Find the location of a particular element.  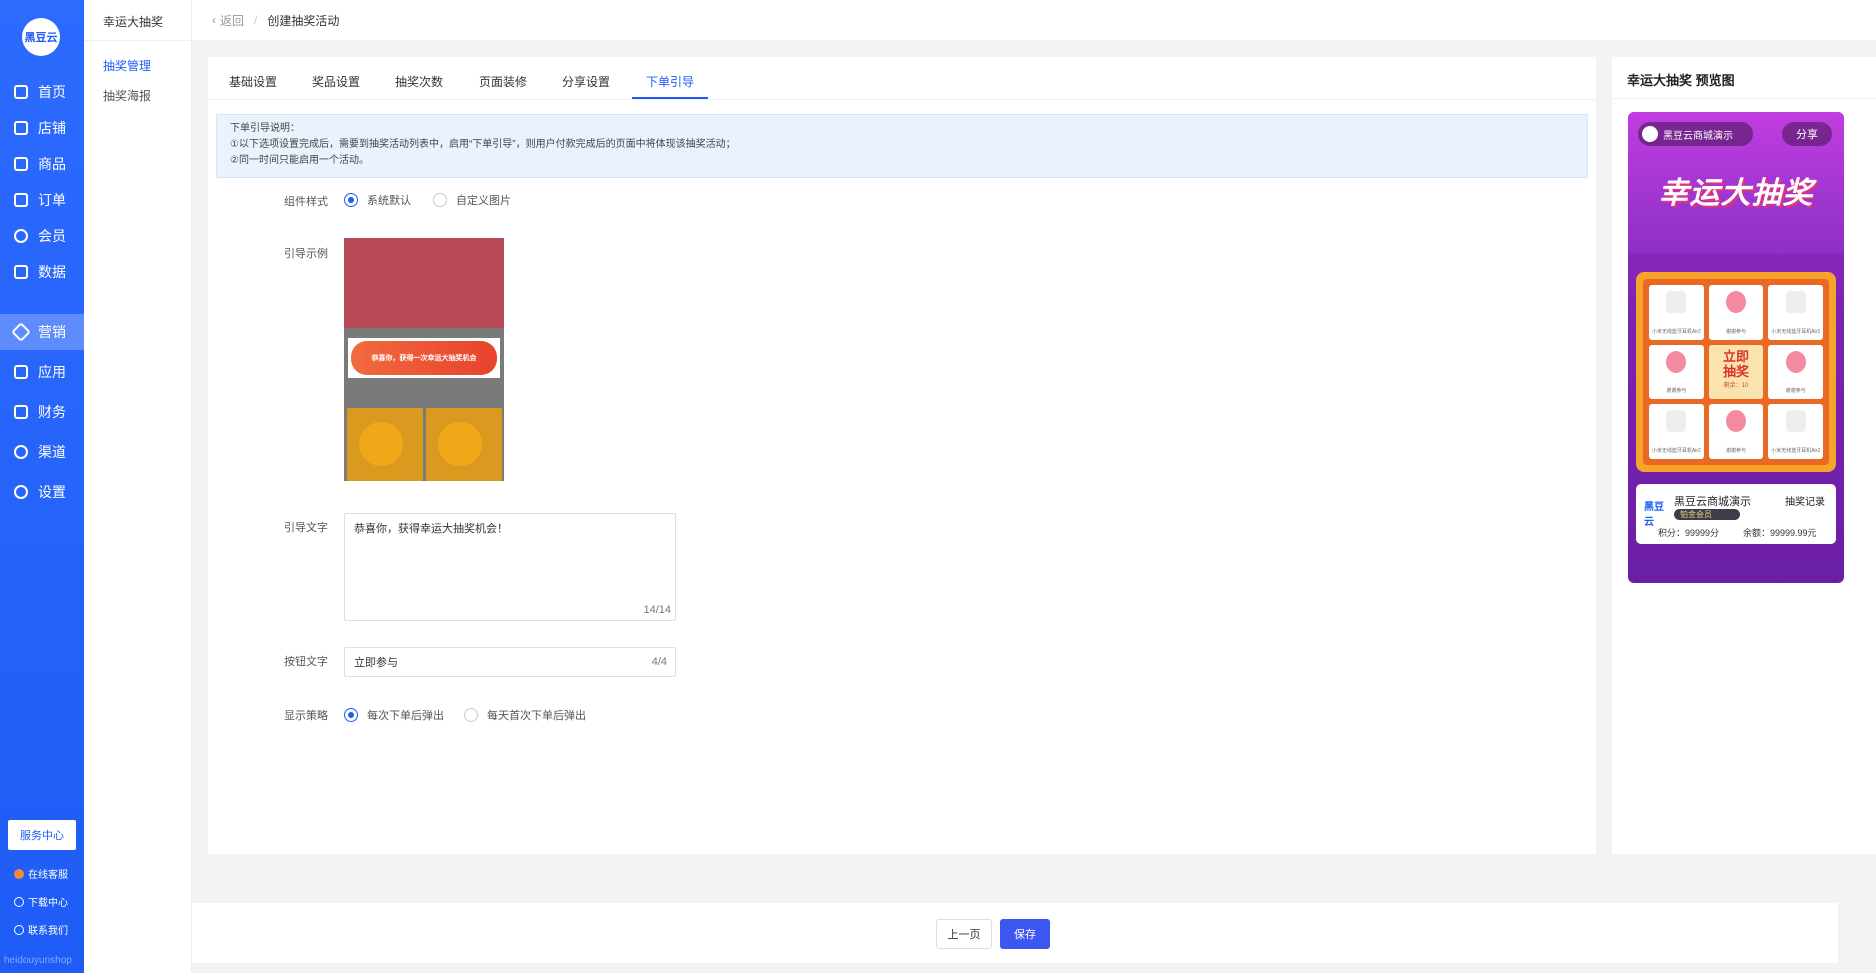

nav-item-marketing: 营销 is located at coordinates (42, 332).